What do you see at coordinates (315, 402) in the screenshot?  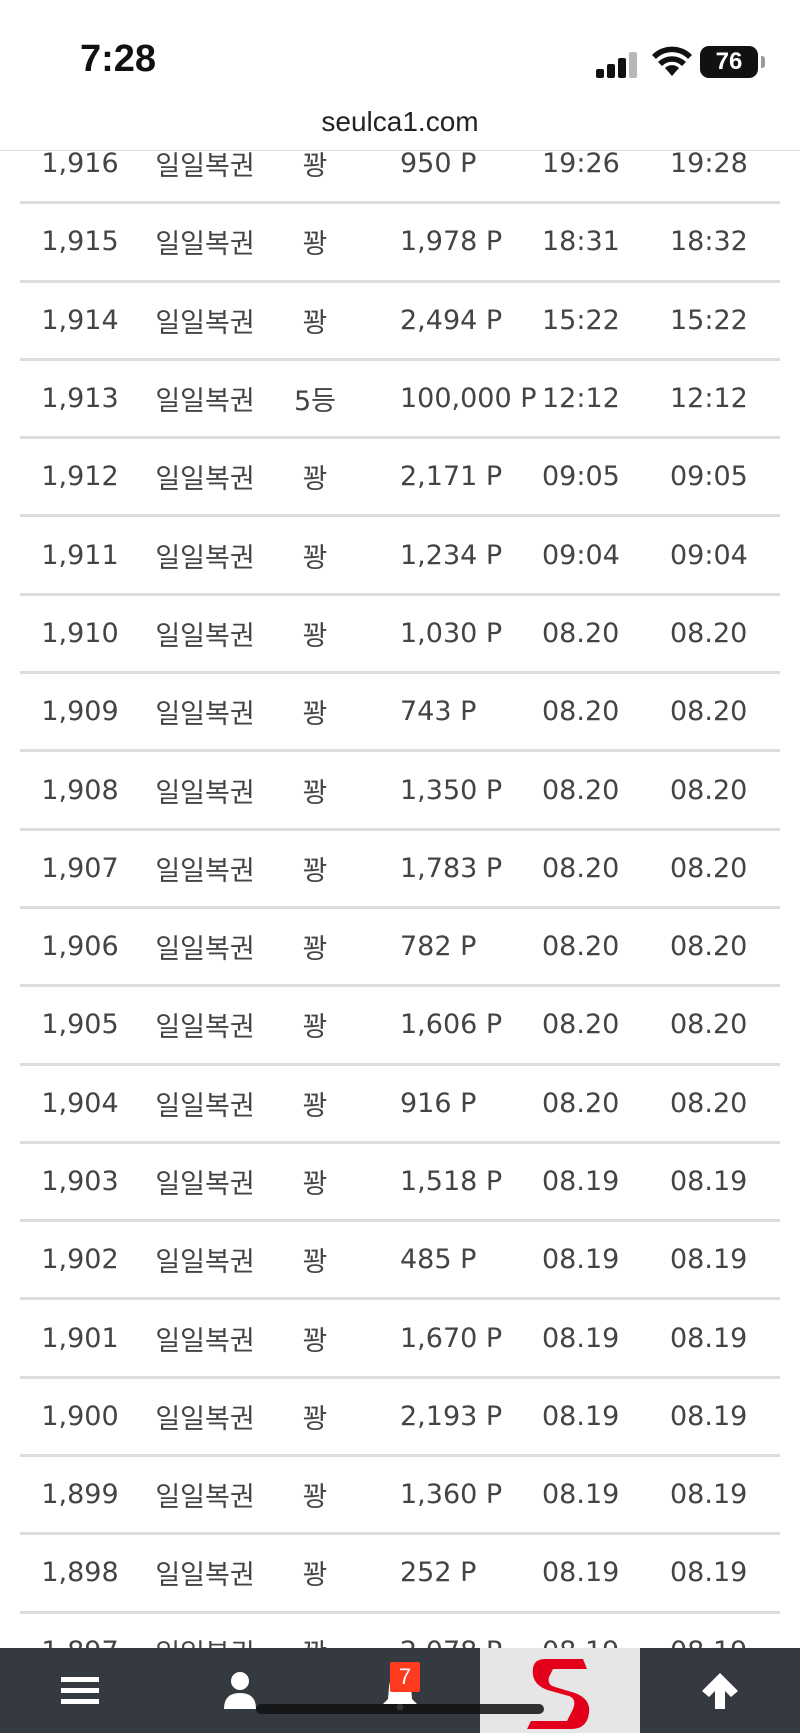 I see `result-label: 5등` at bounding box center [315, 402].